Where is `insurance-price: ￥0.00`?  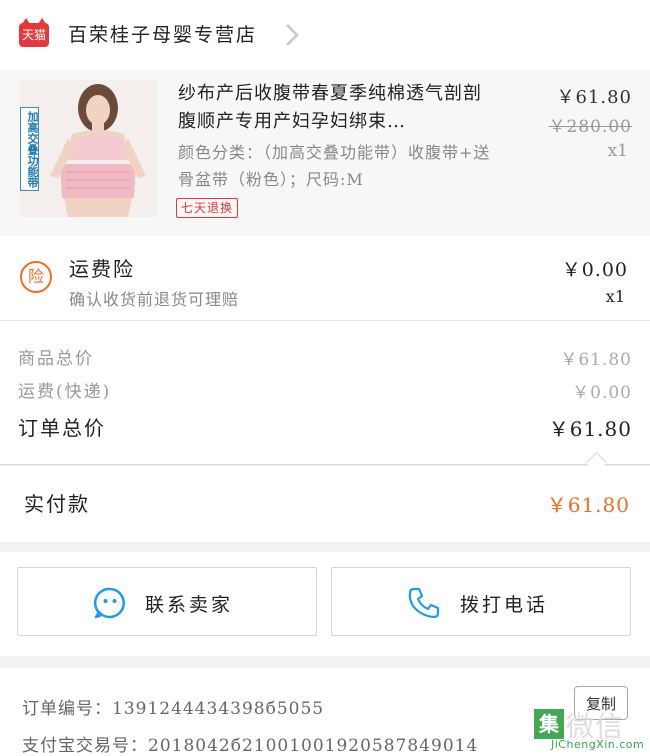 insurance-price: ￥0.00 is located at coordinates (594, 270).